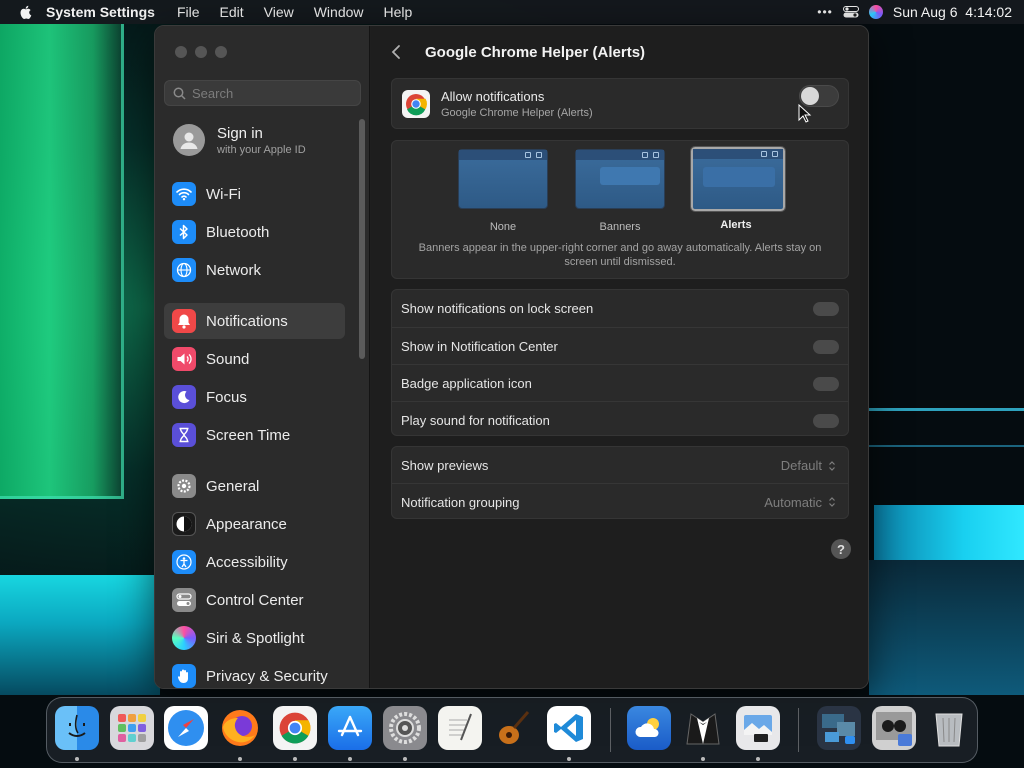 This screenshot has width=1024, height=768. What do you see at coordinates (254, 270) in the screenshot?
I see `sidebar-item-network: Network` at bounding box center [254, 270].